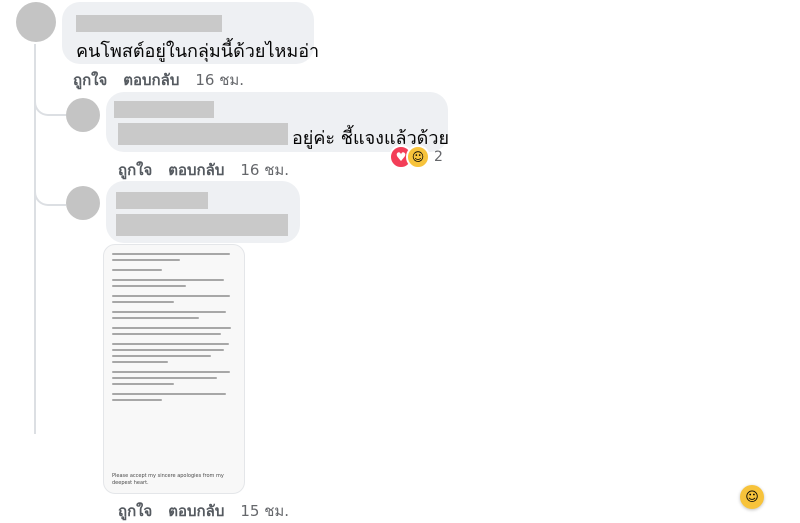  I want to click on reaction-count: 2, so click(438, 157).